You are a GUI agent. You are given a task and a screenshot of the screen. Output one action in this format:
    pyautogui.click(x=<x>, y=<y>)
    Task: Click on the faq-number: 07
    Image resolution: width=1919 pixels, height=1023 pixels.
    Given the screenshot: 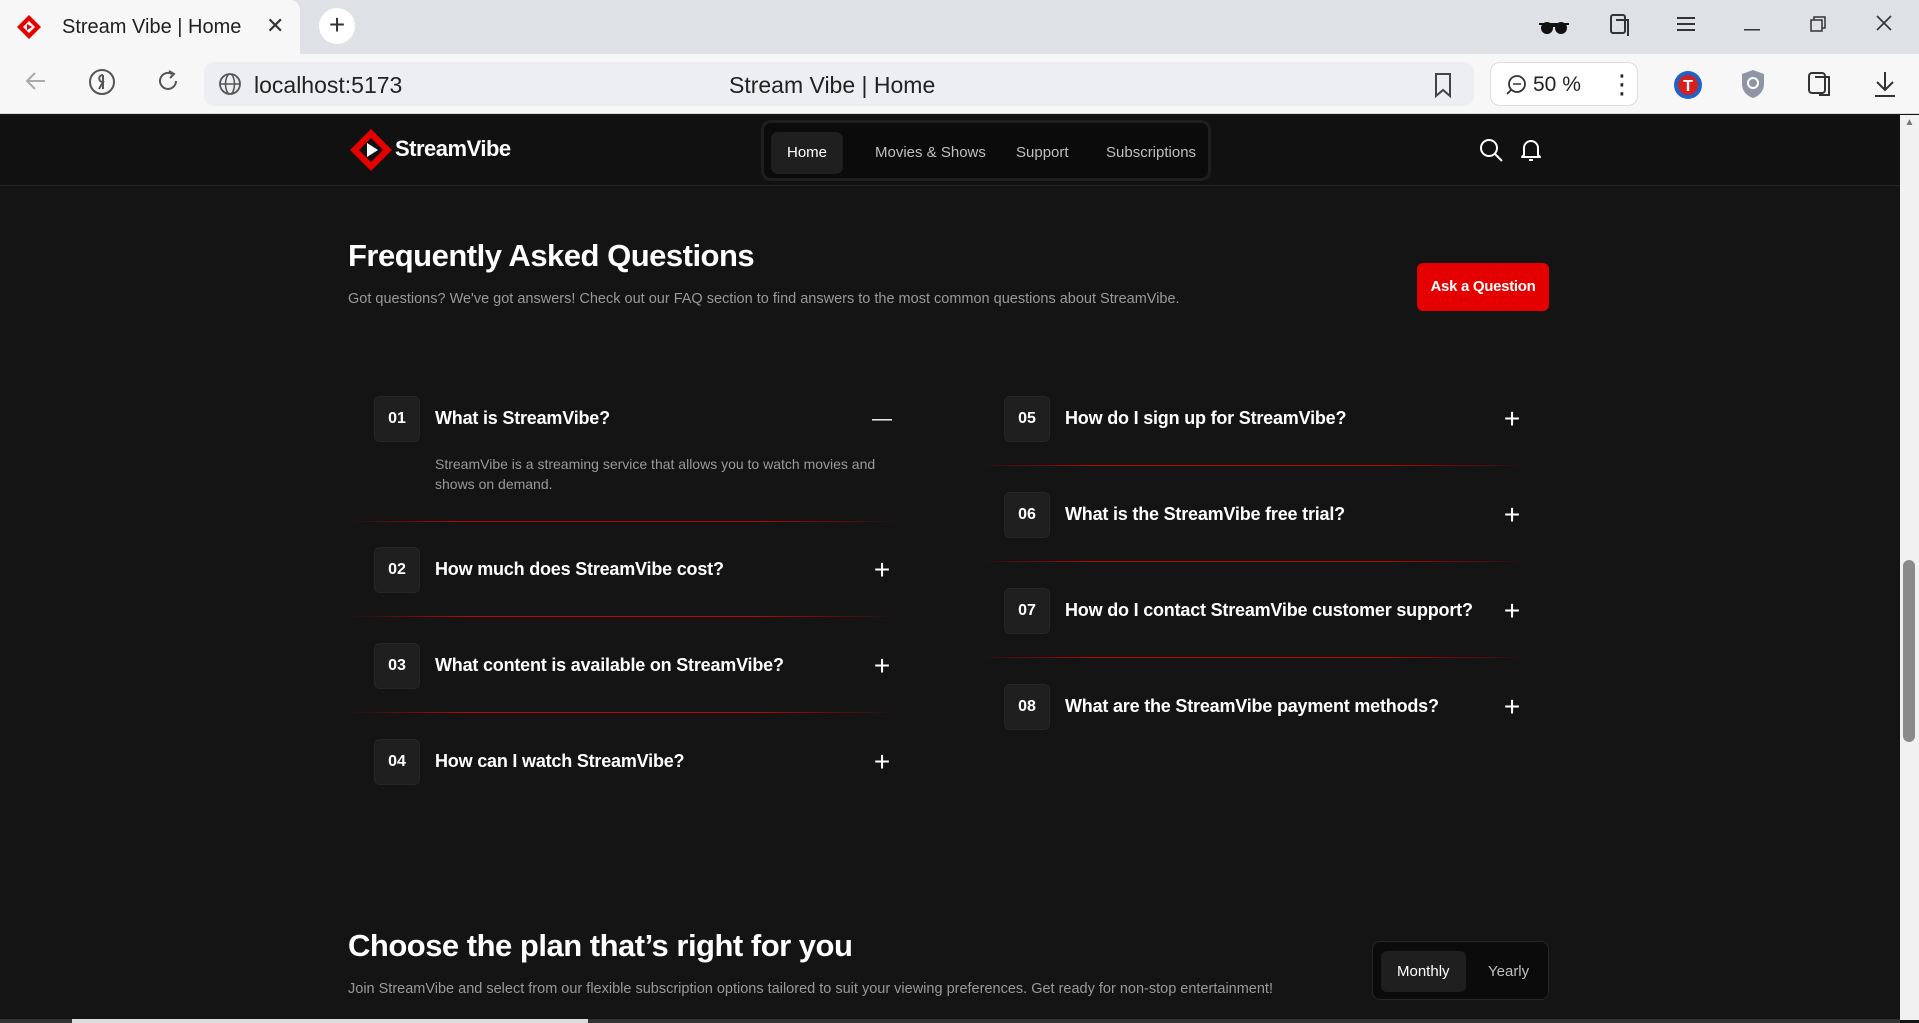 What is the action you would take?
    pyautogui.click(x=1027, y=611)
    